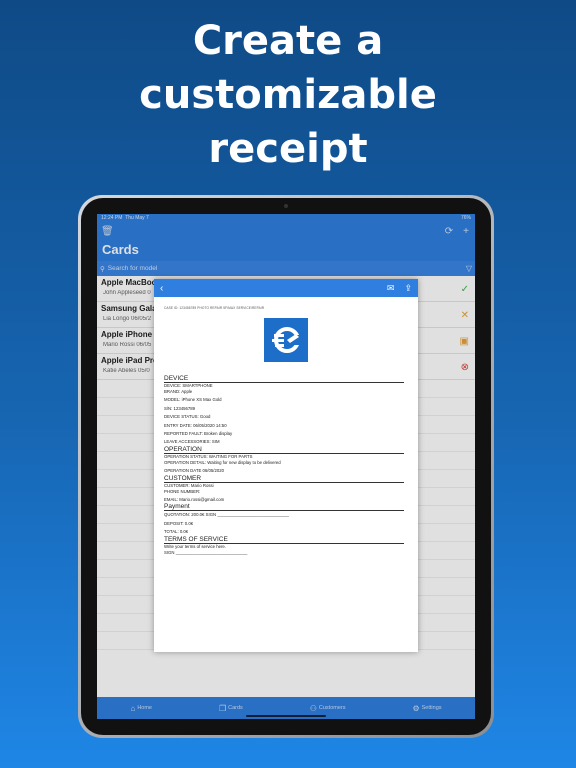  I want to click on section-title-payment: Payment, so click(284, 508).